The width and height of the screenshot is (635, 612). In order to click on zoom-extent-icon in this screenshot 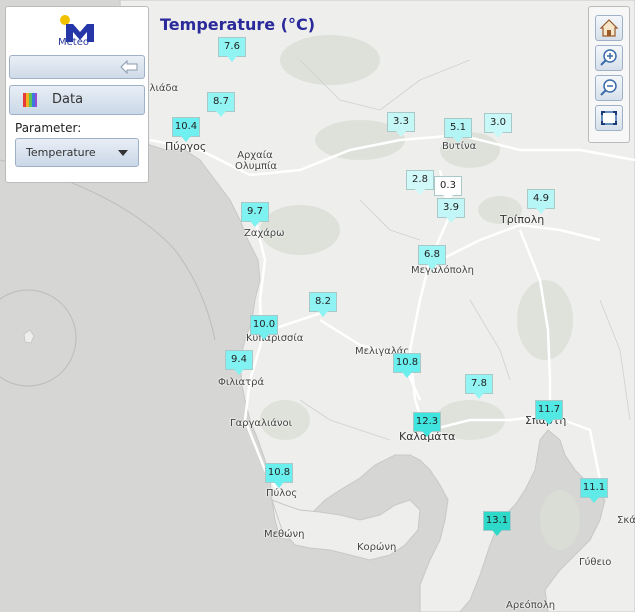, I will do `click(609, 118)`.